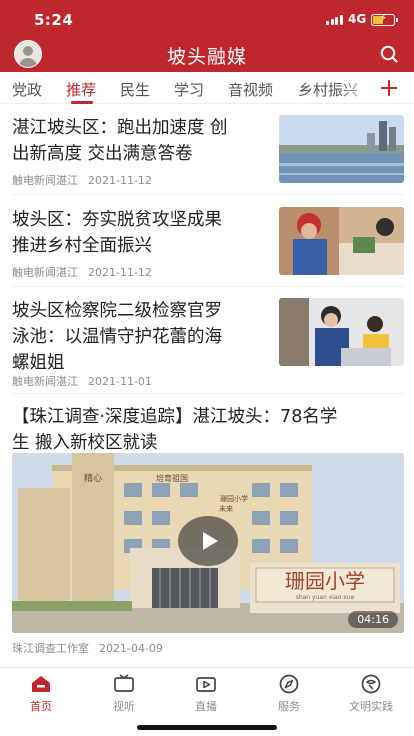 The width and height of the screenshot is (414, 736). Describe the element at coordinates (373, 619) in the screenshot. I see `video-duration: 04:16` at that location.